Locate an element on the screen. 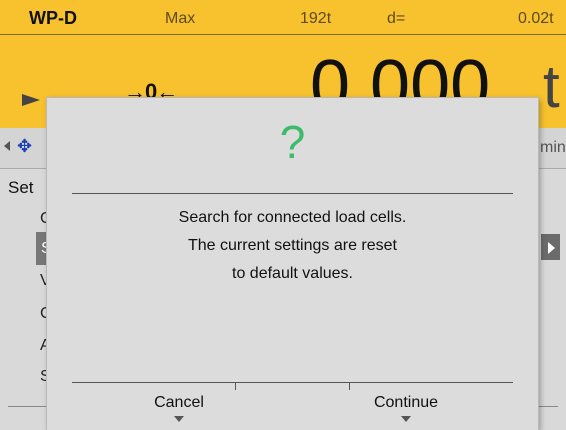  max-label: Max is located at coordinates (180, 18).